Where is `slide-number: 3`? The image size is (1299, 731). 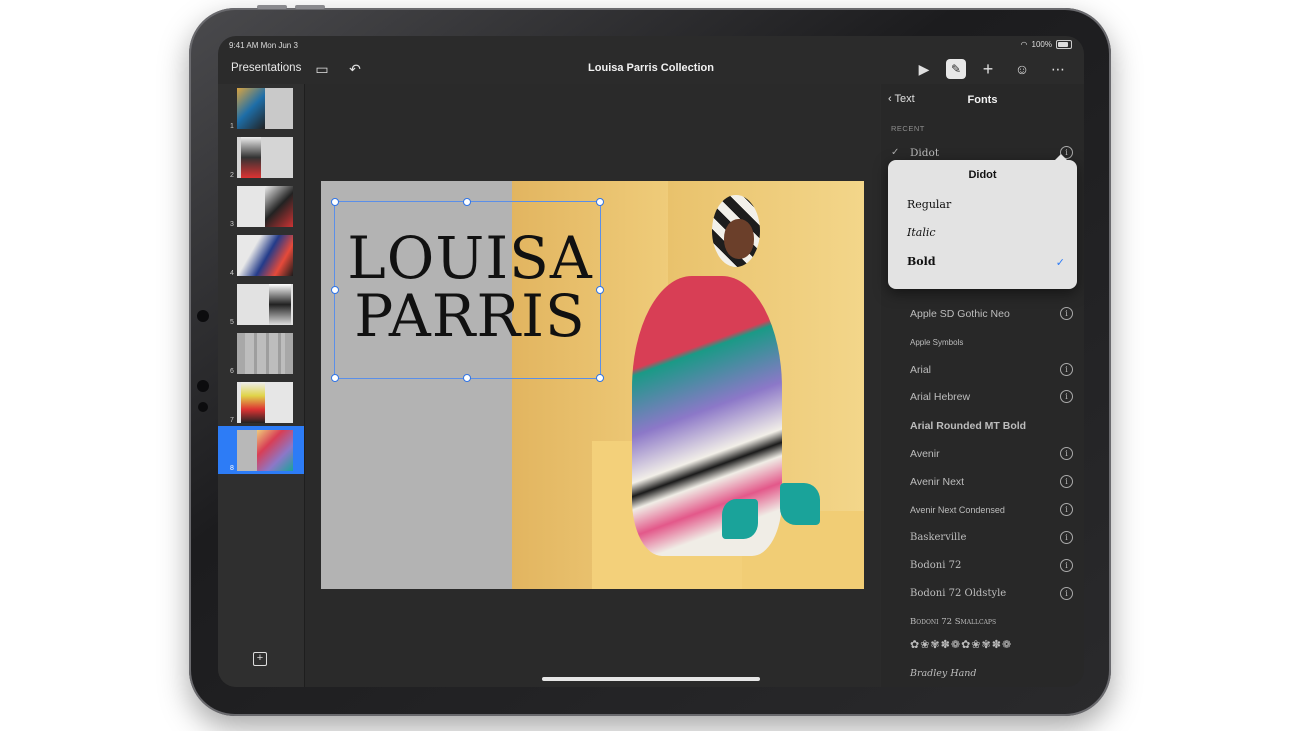
slide-number: 3 is located at coordinates (232, 224).